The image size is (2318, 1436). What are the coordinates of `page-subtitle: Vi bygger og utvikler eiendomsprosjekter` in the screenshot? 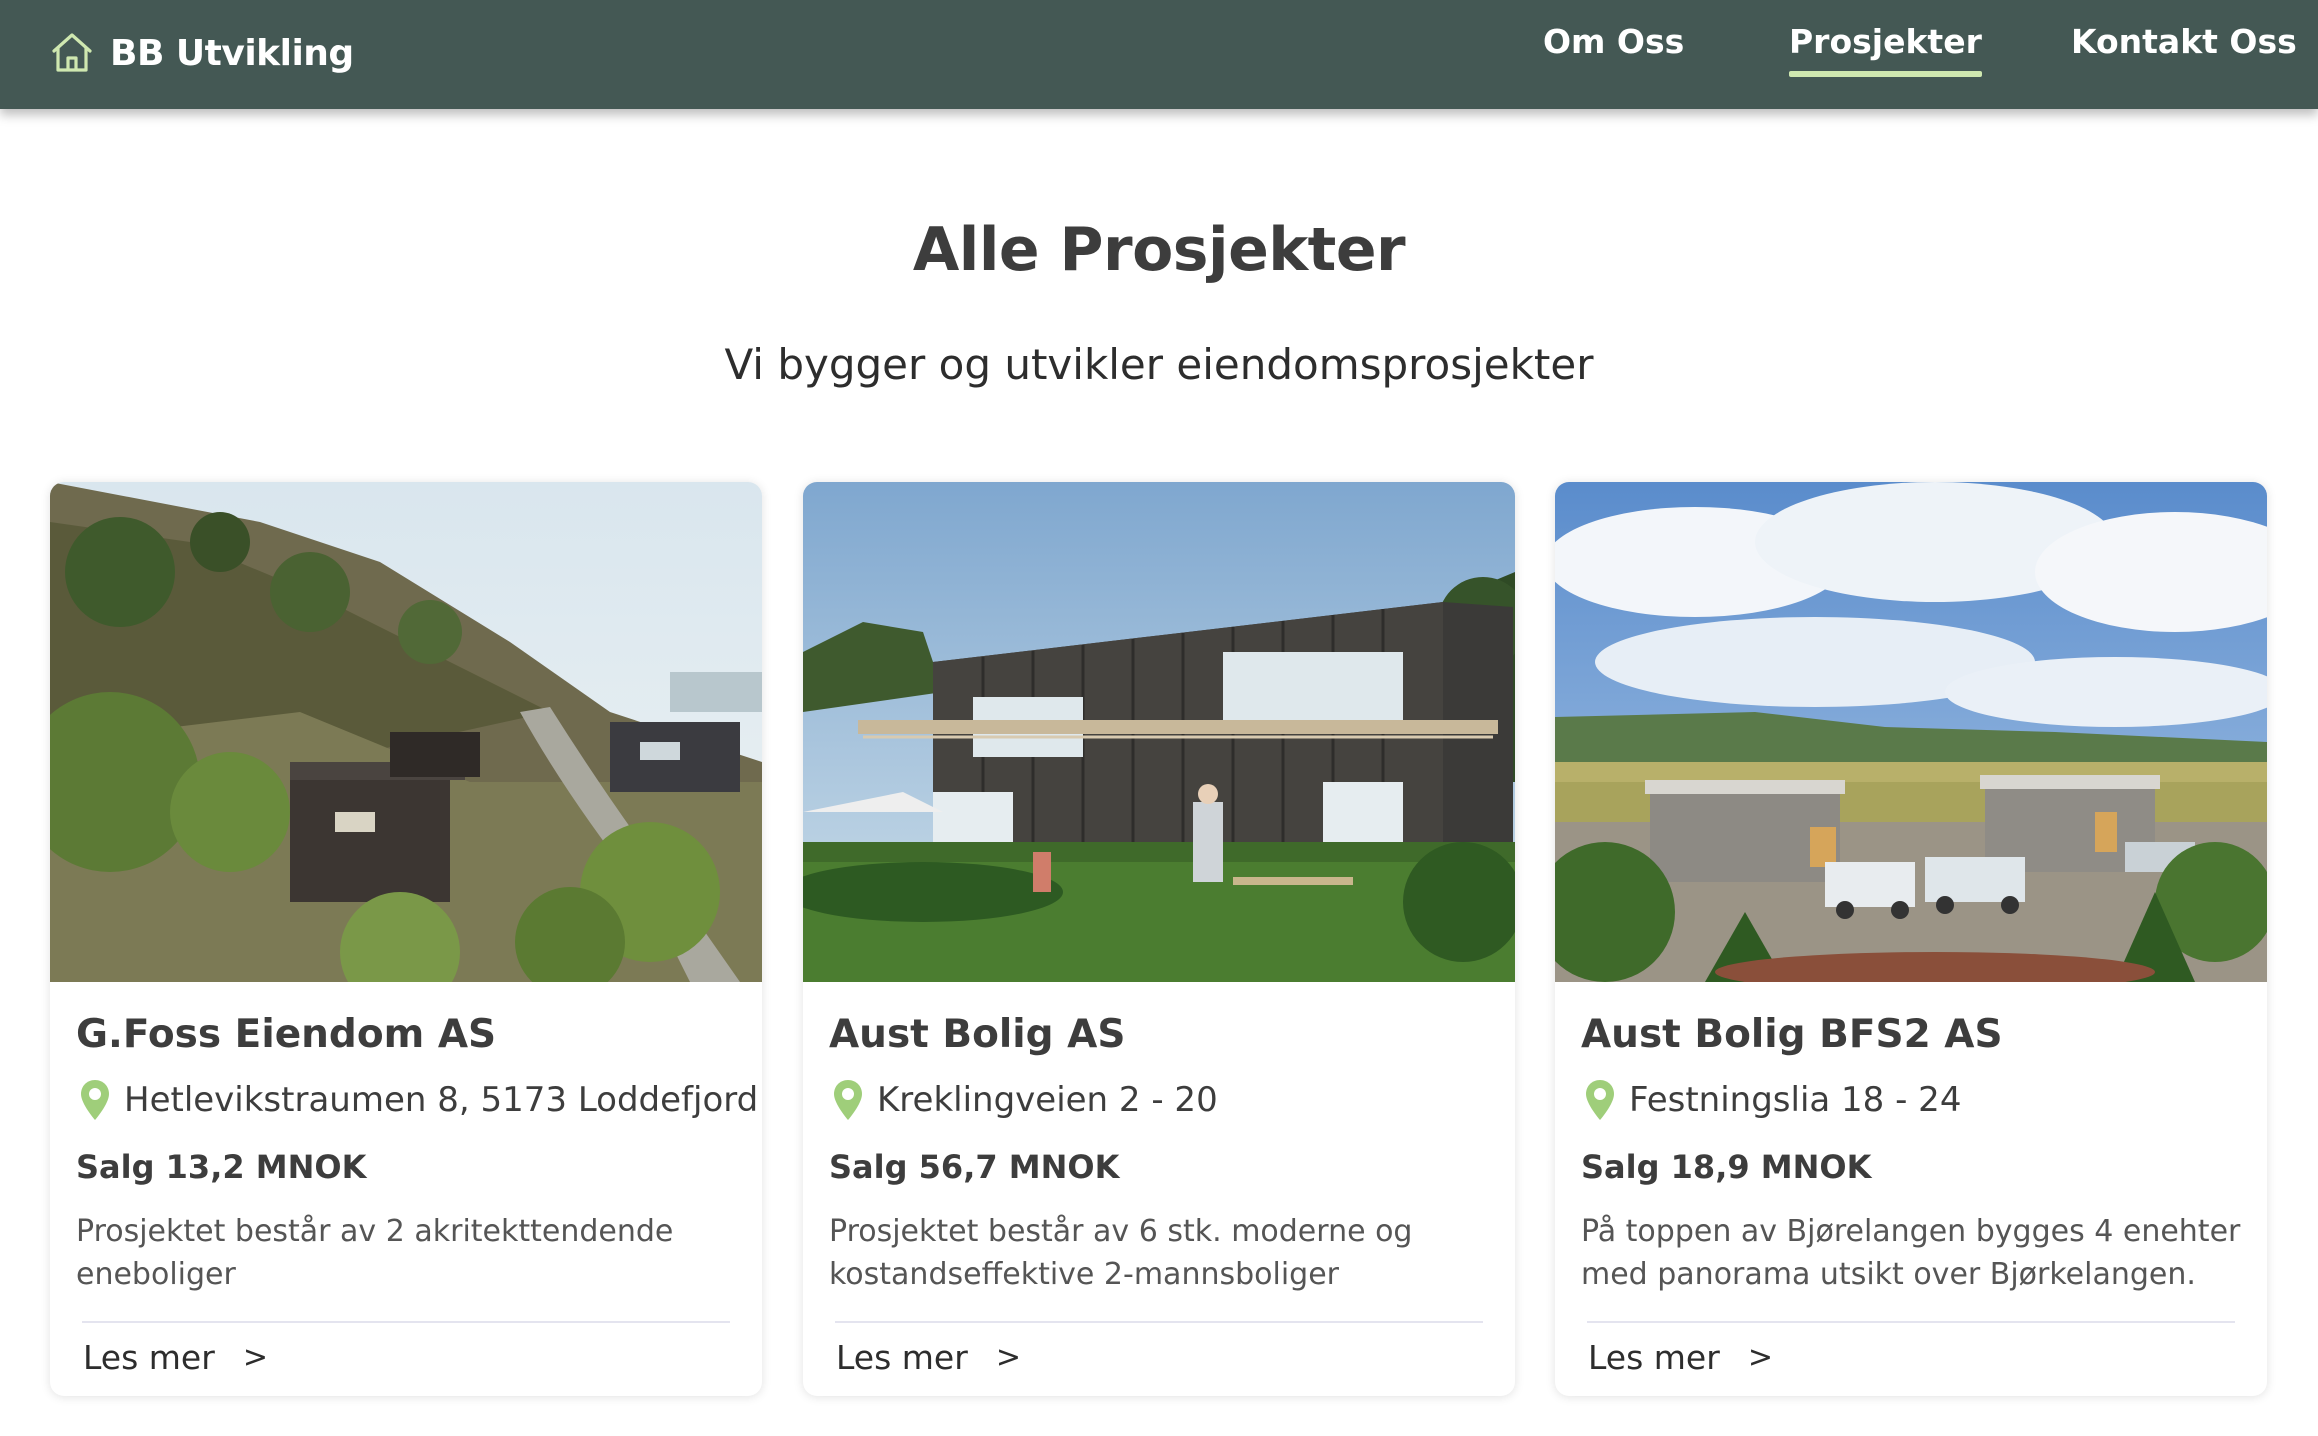 It's located at (1159, 364).